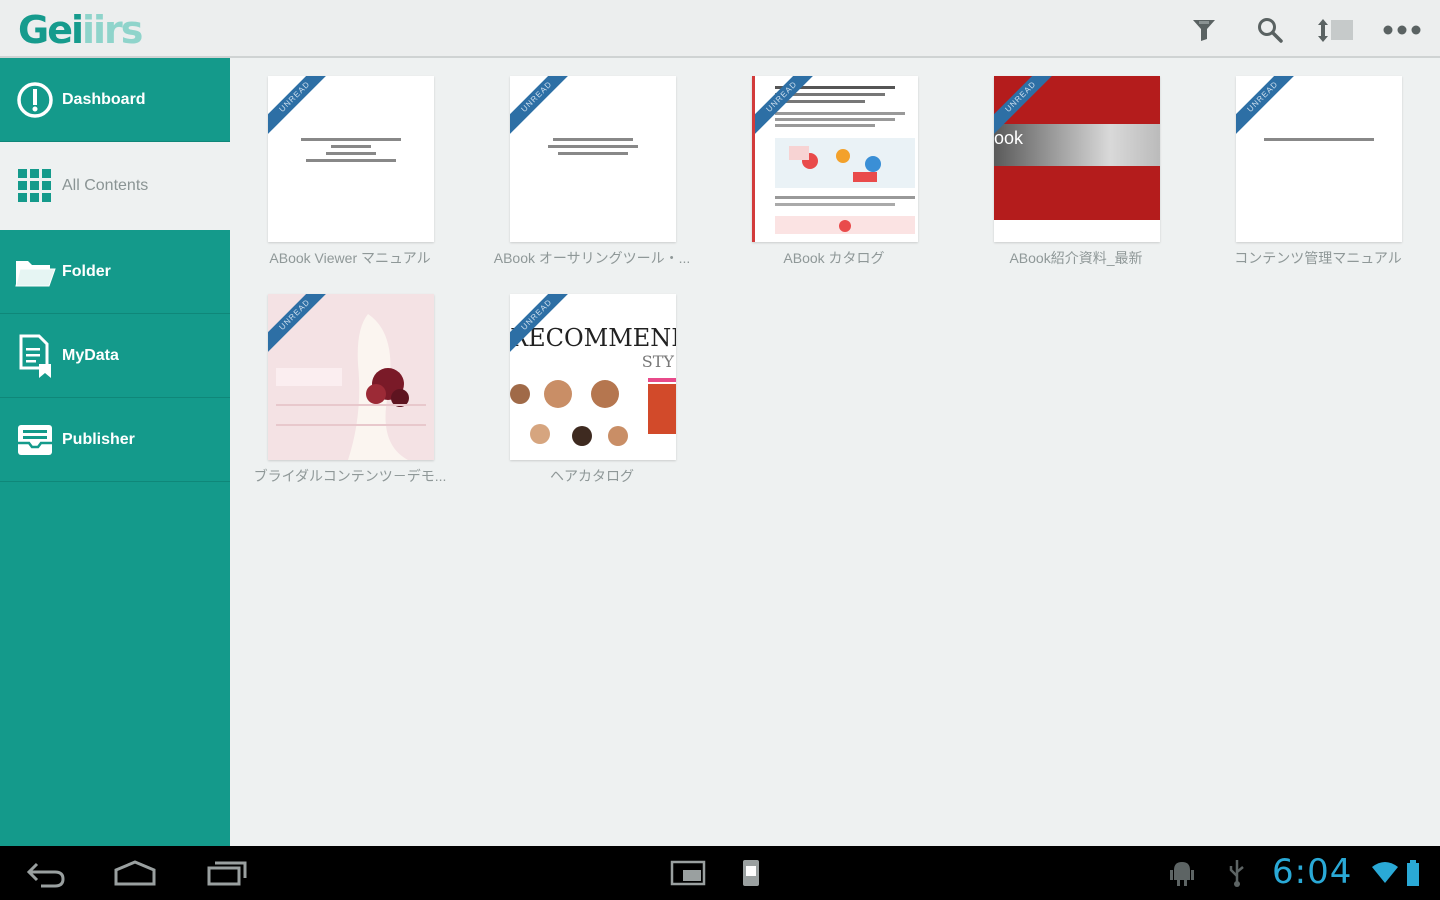 The height and width of the screenshot is (900, 1440). Describe the element at coordinates (35, 440) in the screenshot. I see `publisher-icon` at that location.